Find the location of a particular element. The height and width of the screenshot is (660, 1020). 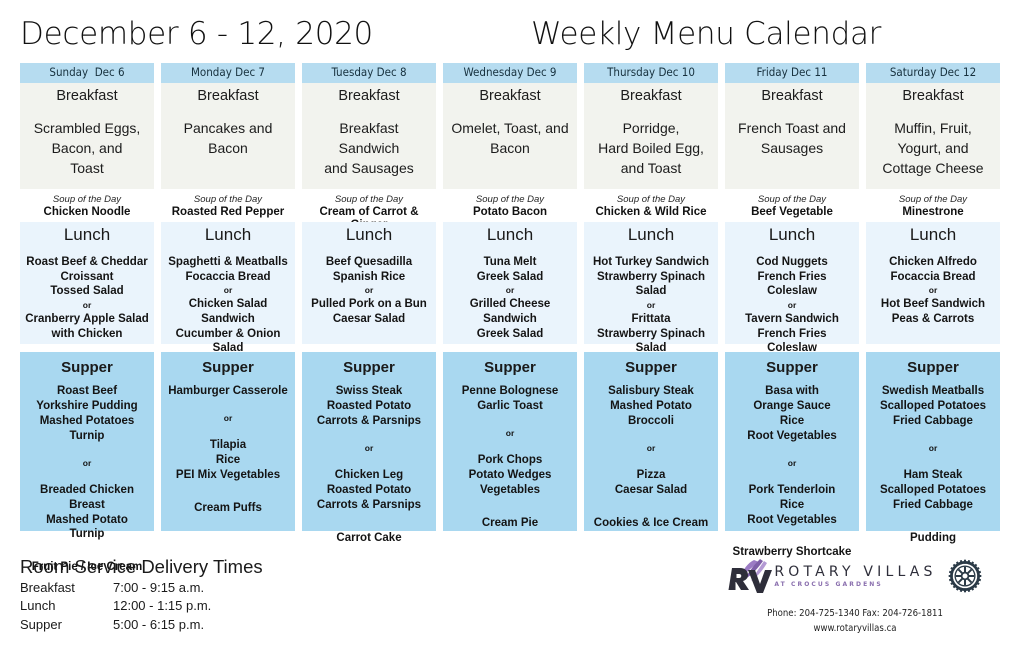

supper-dessert: Cream Puffs is located at coordinates (228, 507).